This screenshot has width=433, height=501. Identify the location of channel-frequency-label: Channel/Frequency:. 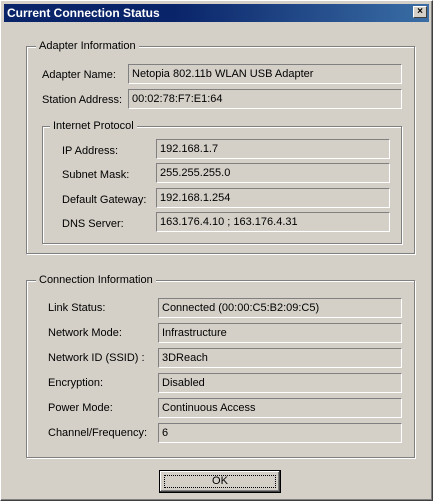
(98, 433).